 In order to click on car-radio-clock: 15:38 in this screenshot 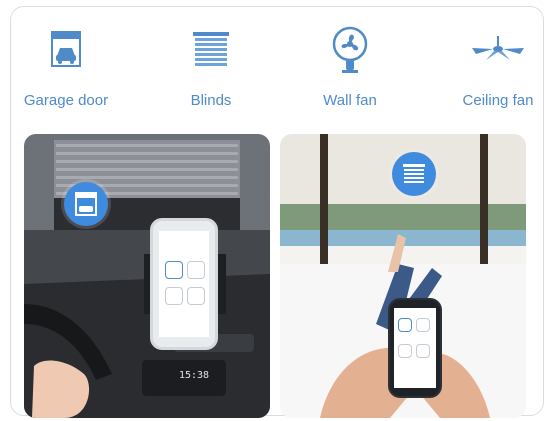, I will do `click(194, 375)`.